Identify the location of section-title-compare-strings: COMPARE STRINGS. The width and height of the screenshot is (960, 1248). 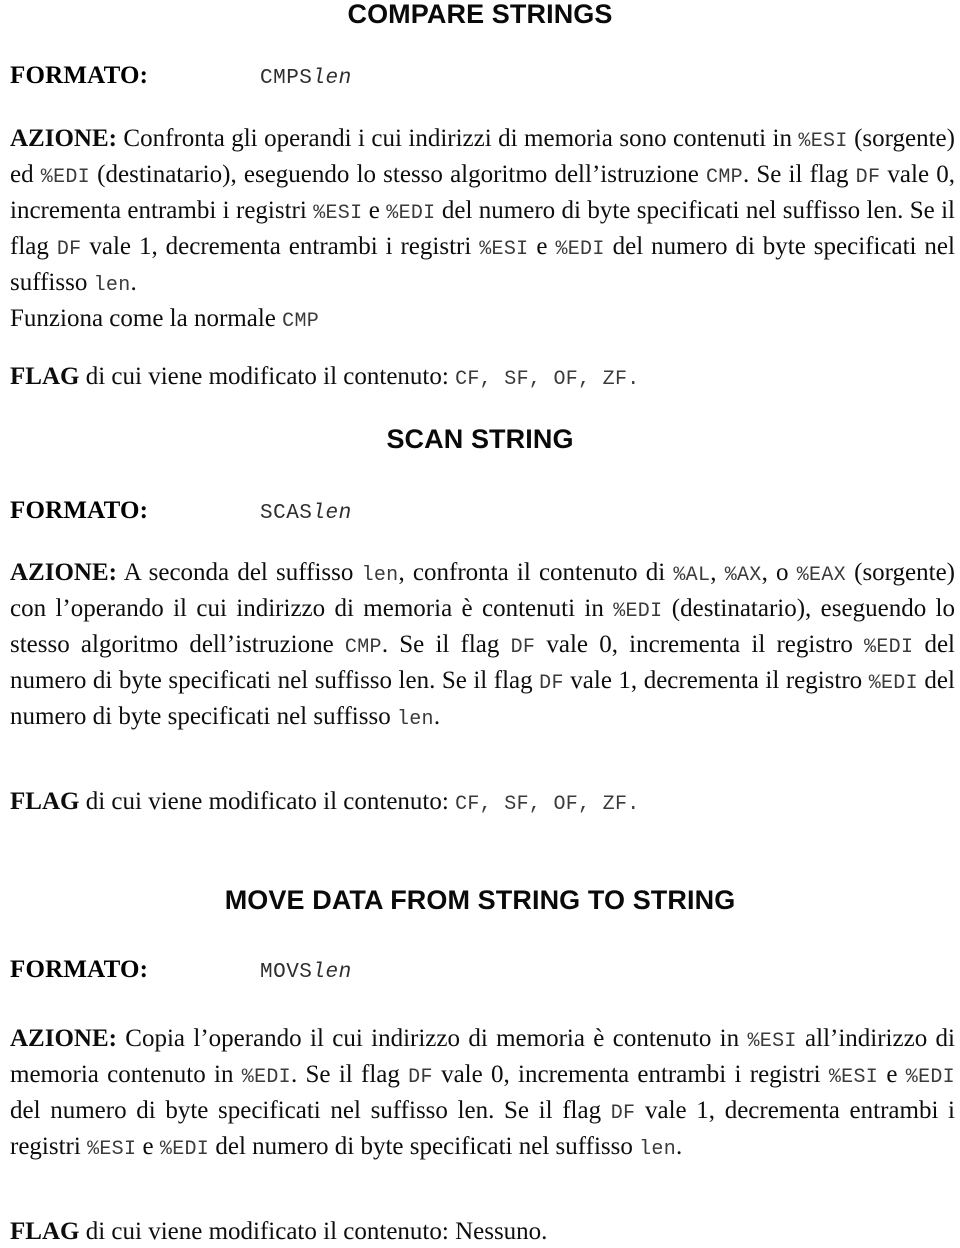
(480, 14).